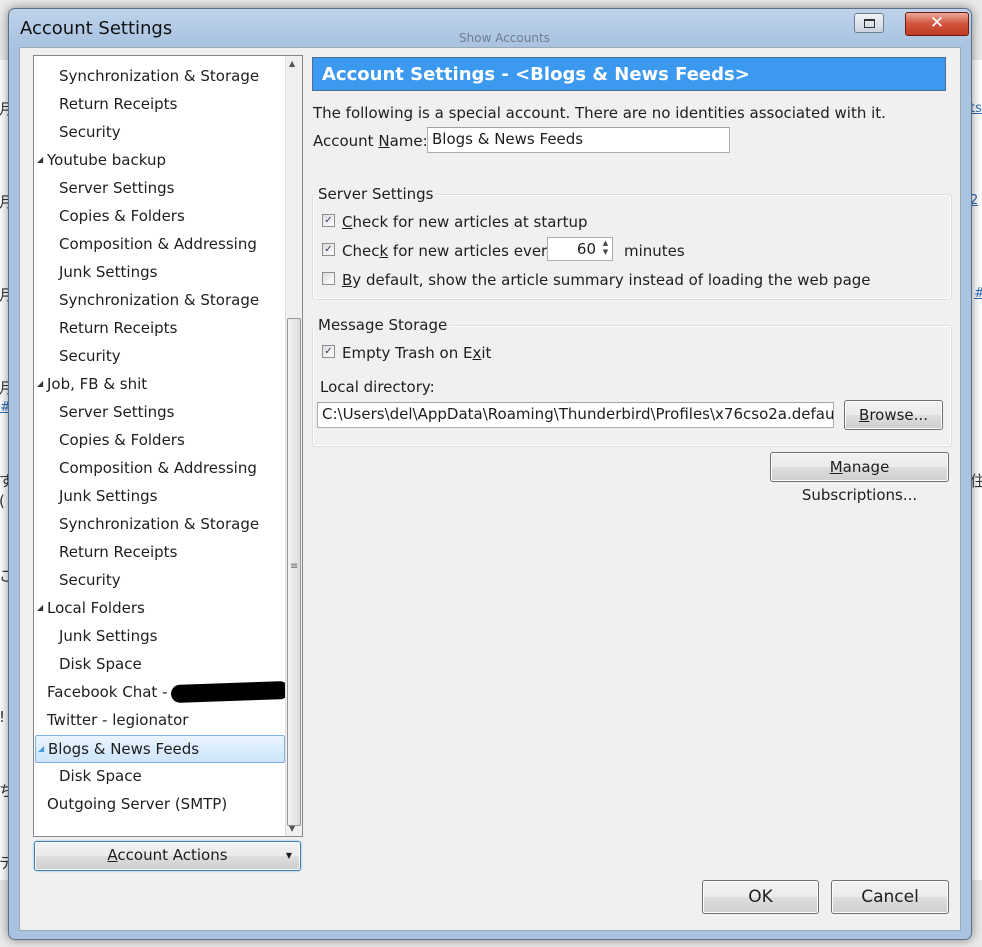 This screenshot has height=947, width=982. I want to click on account-name-label: Account Name:, so click(370, 141).